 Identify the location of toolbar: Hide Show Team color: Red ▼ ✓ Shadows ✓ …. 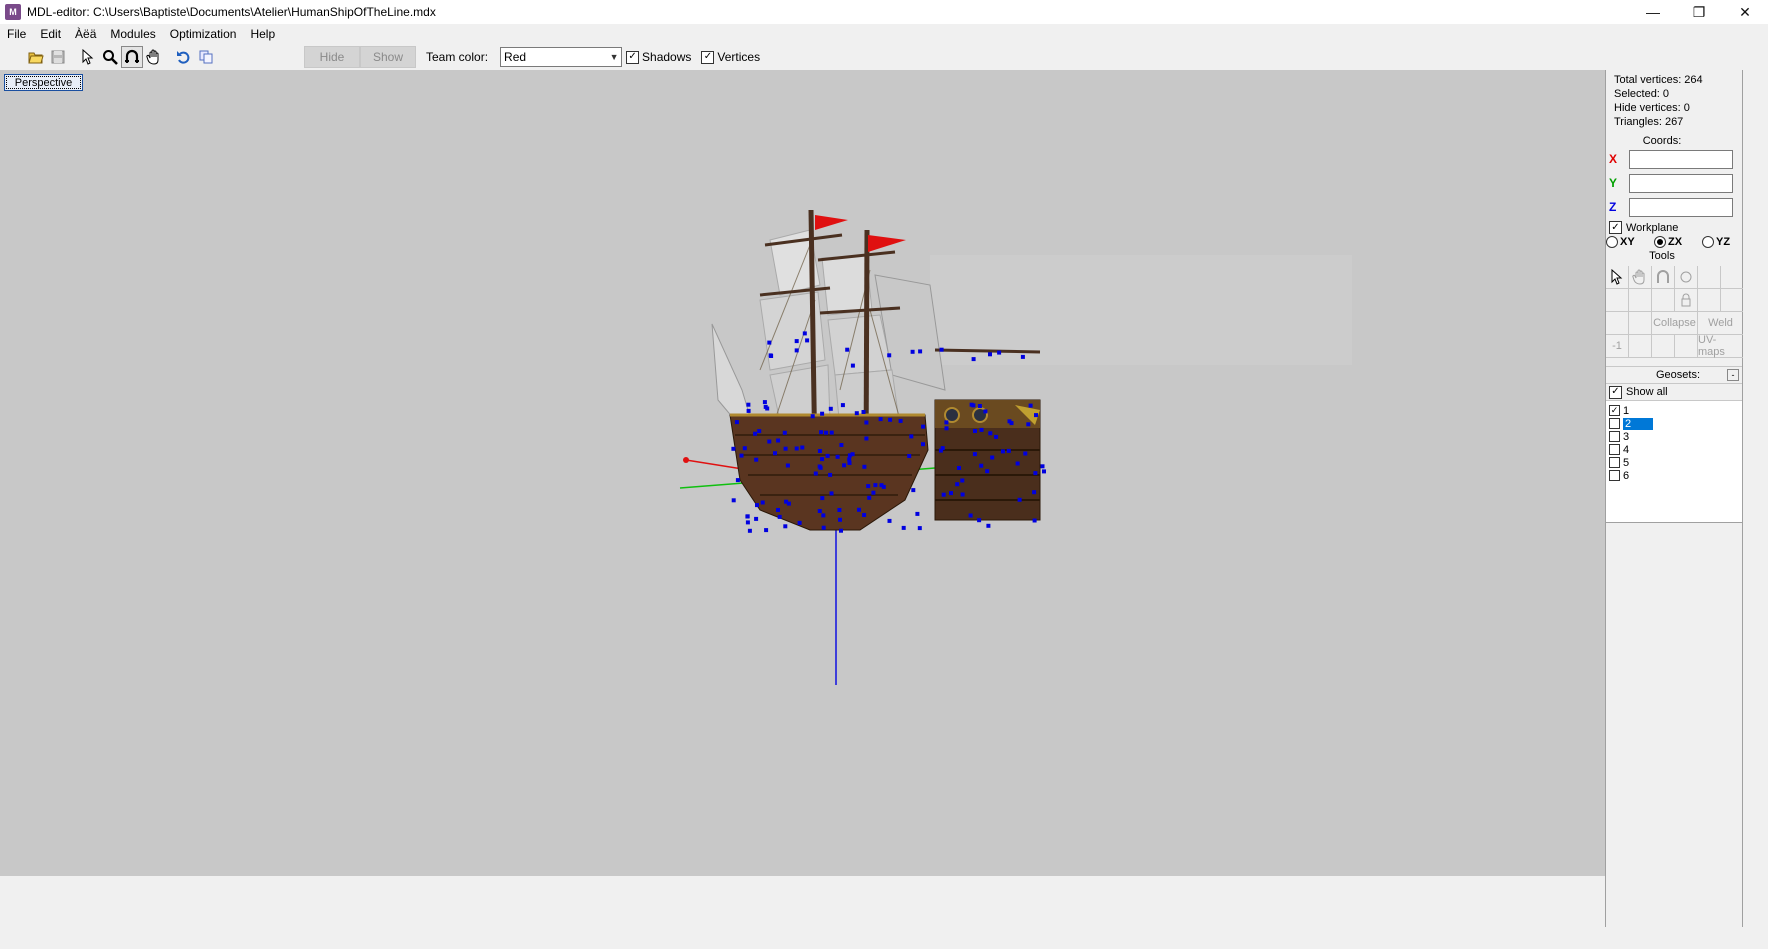
(884, 57).